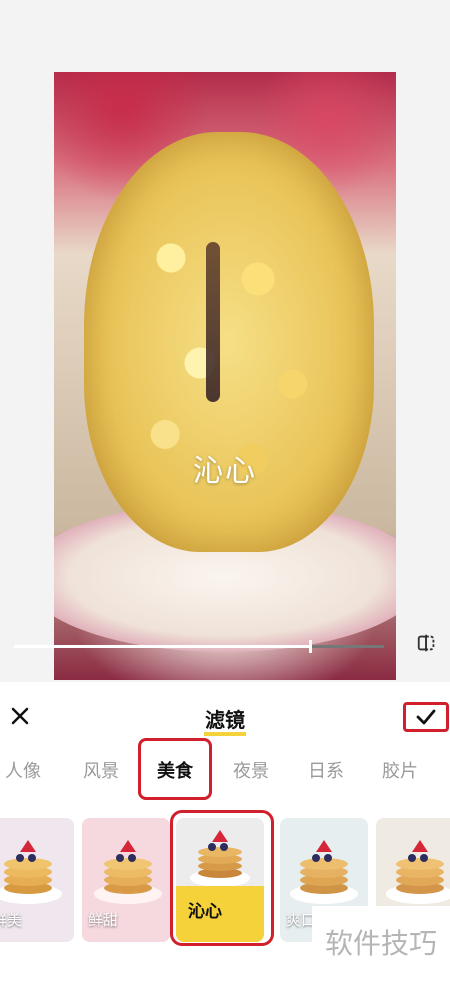 The height and width of the screenshot is (990, 450). What do you see at coordinates (251, 775) in the screenshot?
I see `tab-night: 夜景` at bounding box center [251, 775].